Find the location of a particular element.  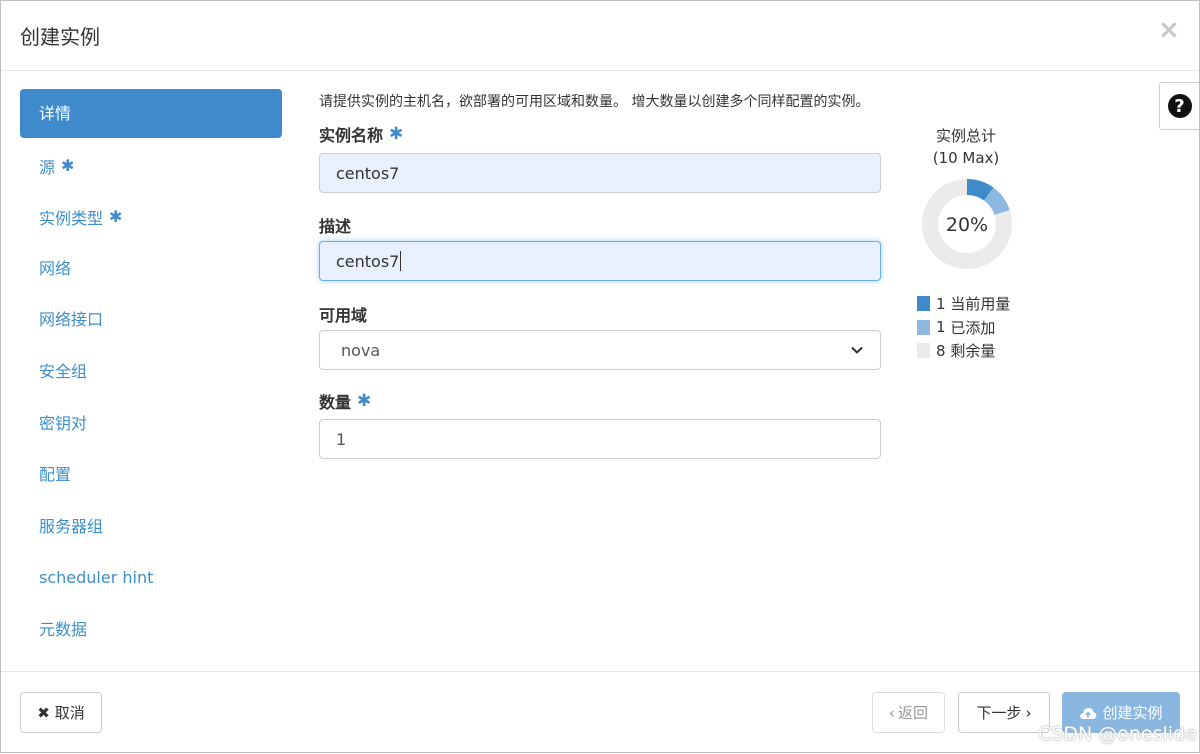

close-icon: ✖ is located at coordinates (43, 712).